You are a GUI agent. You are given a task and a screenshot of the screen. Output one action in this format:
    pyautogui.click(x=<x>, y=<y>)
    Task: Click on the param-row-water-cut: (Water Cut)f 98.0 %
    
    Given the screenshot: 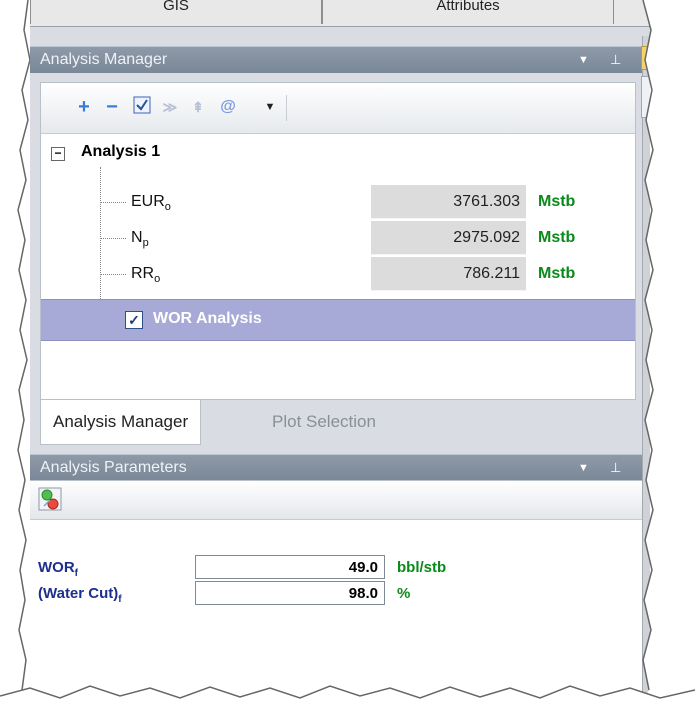 What is the action you would take?
    pyautogui.click(x=336, y=594)
    